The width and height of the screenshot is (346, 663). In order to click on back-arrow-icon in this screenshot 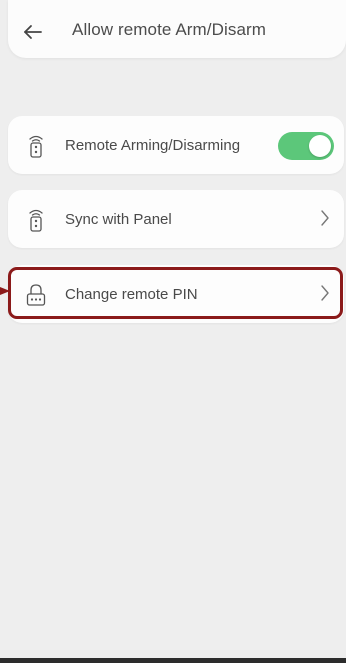, I will do `click(33, 32)`.